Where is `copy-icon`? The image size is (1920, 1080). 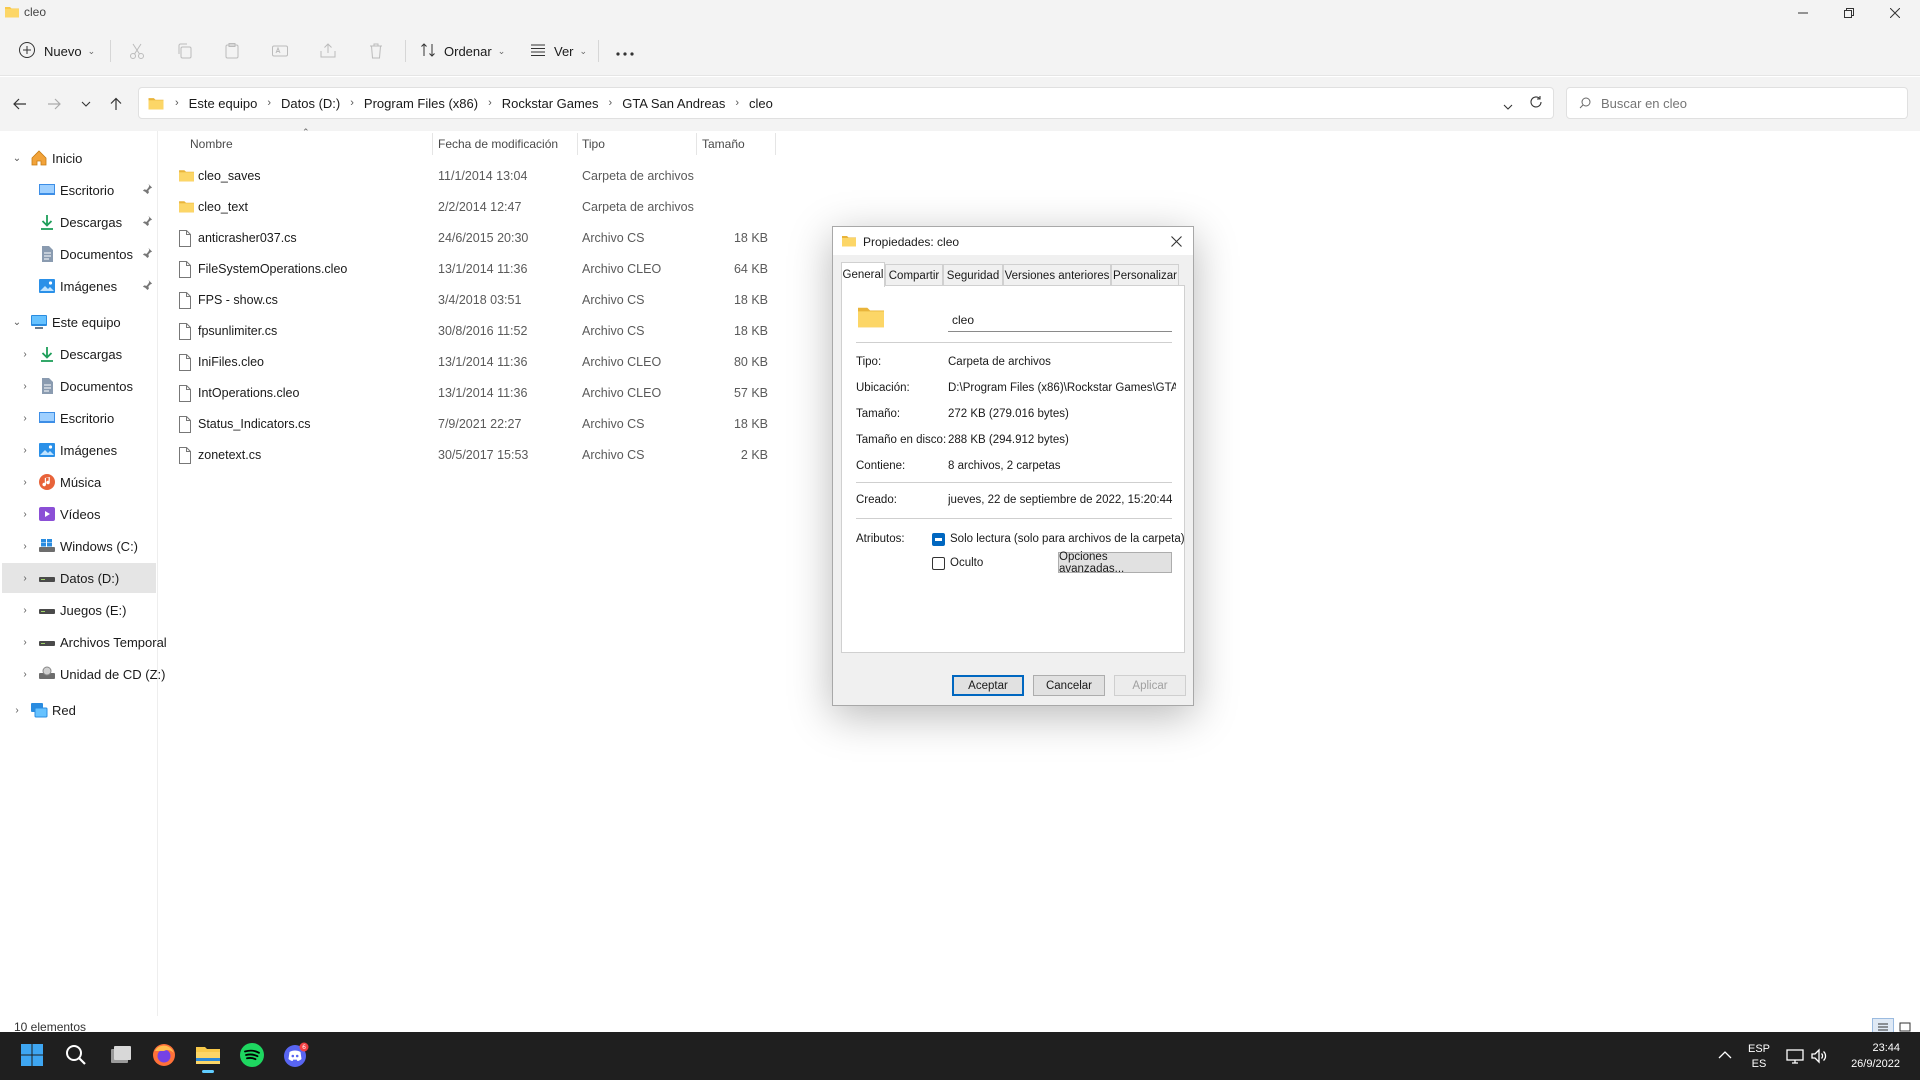 copy-icon is located at coordinates (185, 51).